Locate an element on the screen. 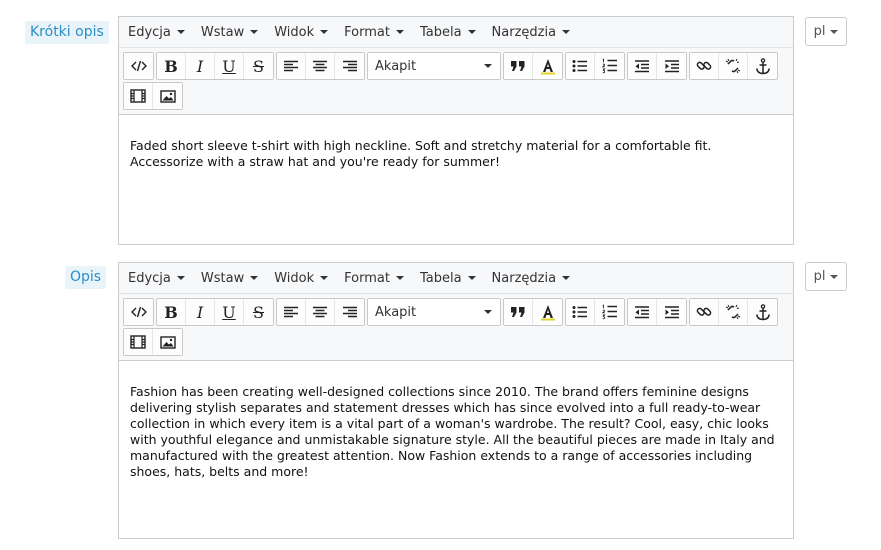 This screenshot has width=881, height=550. btn-group-indent is located at coordinates (657, 66).